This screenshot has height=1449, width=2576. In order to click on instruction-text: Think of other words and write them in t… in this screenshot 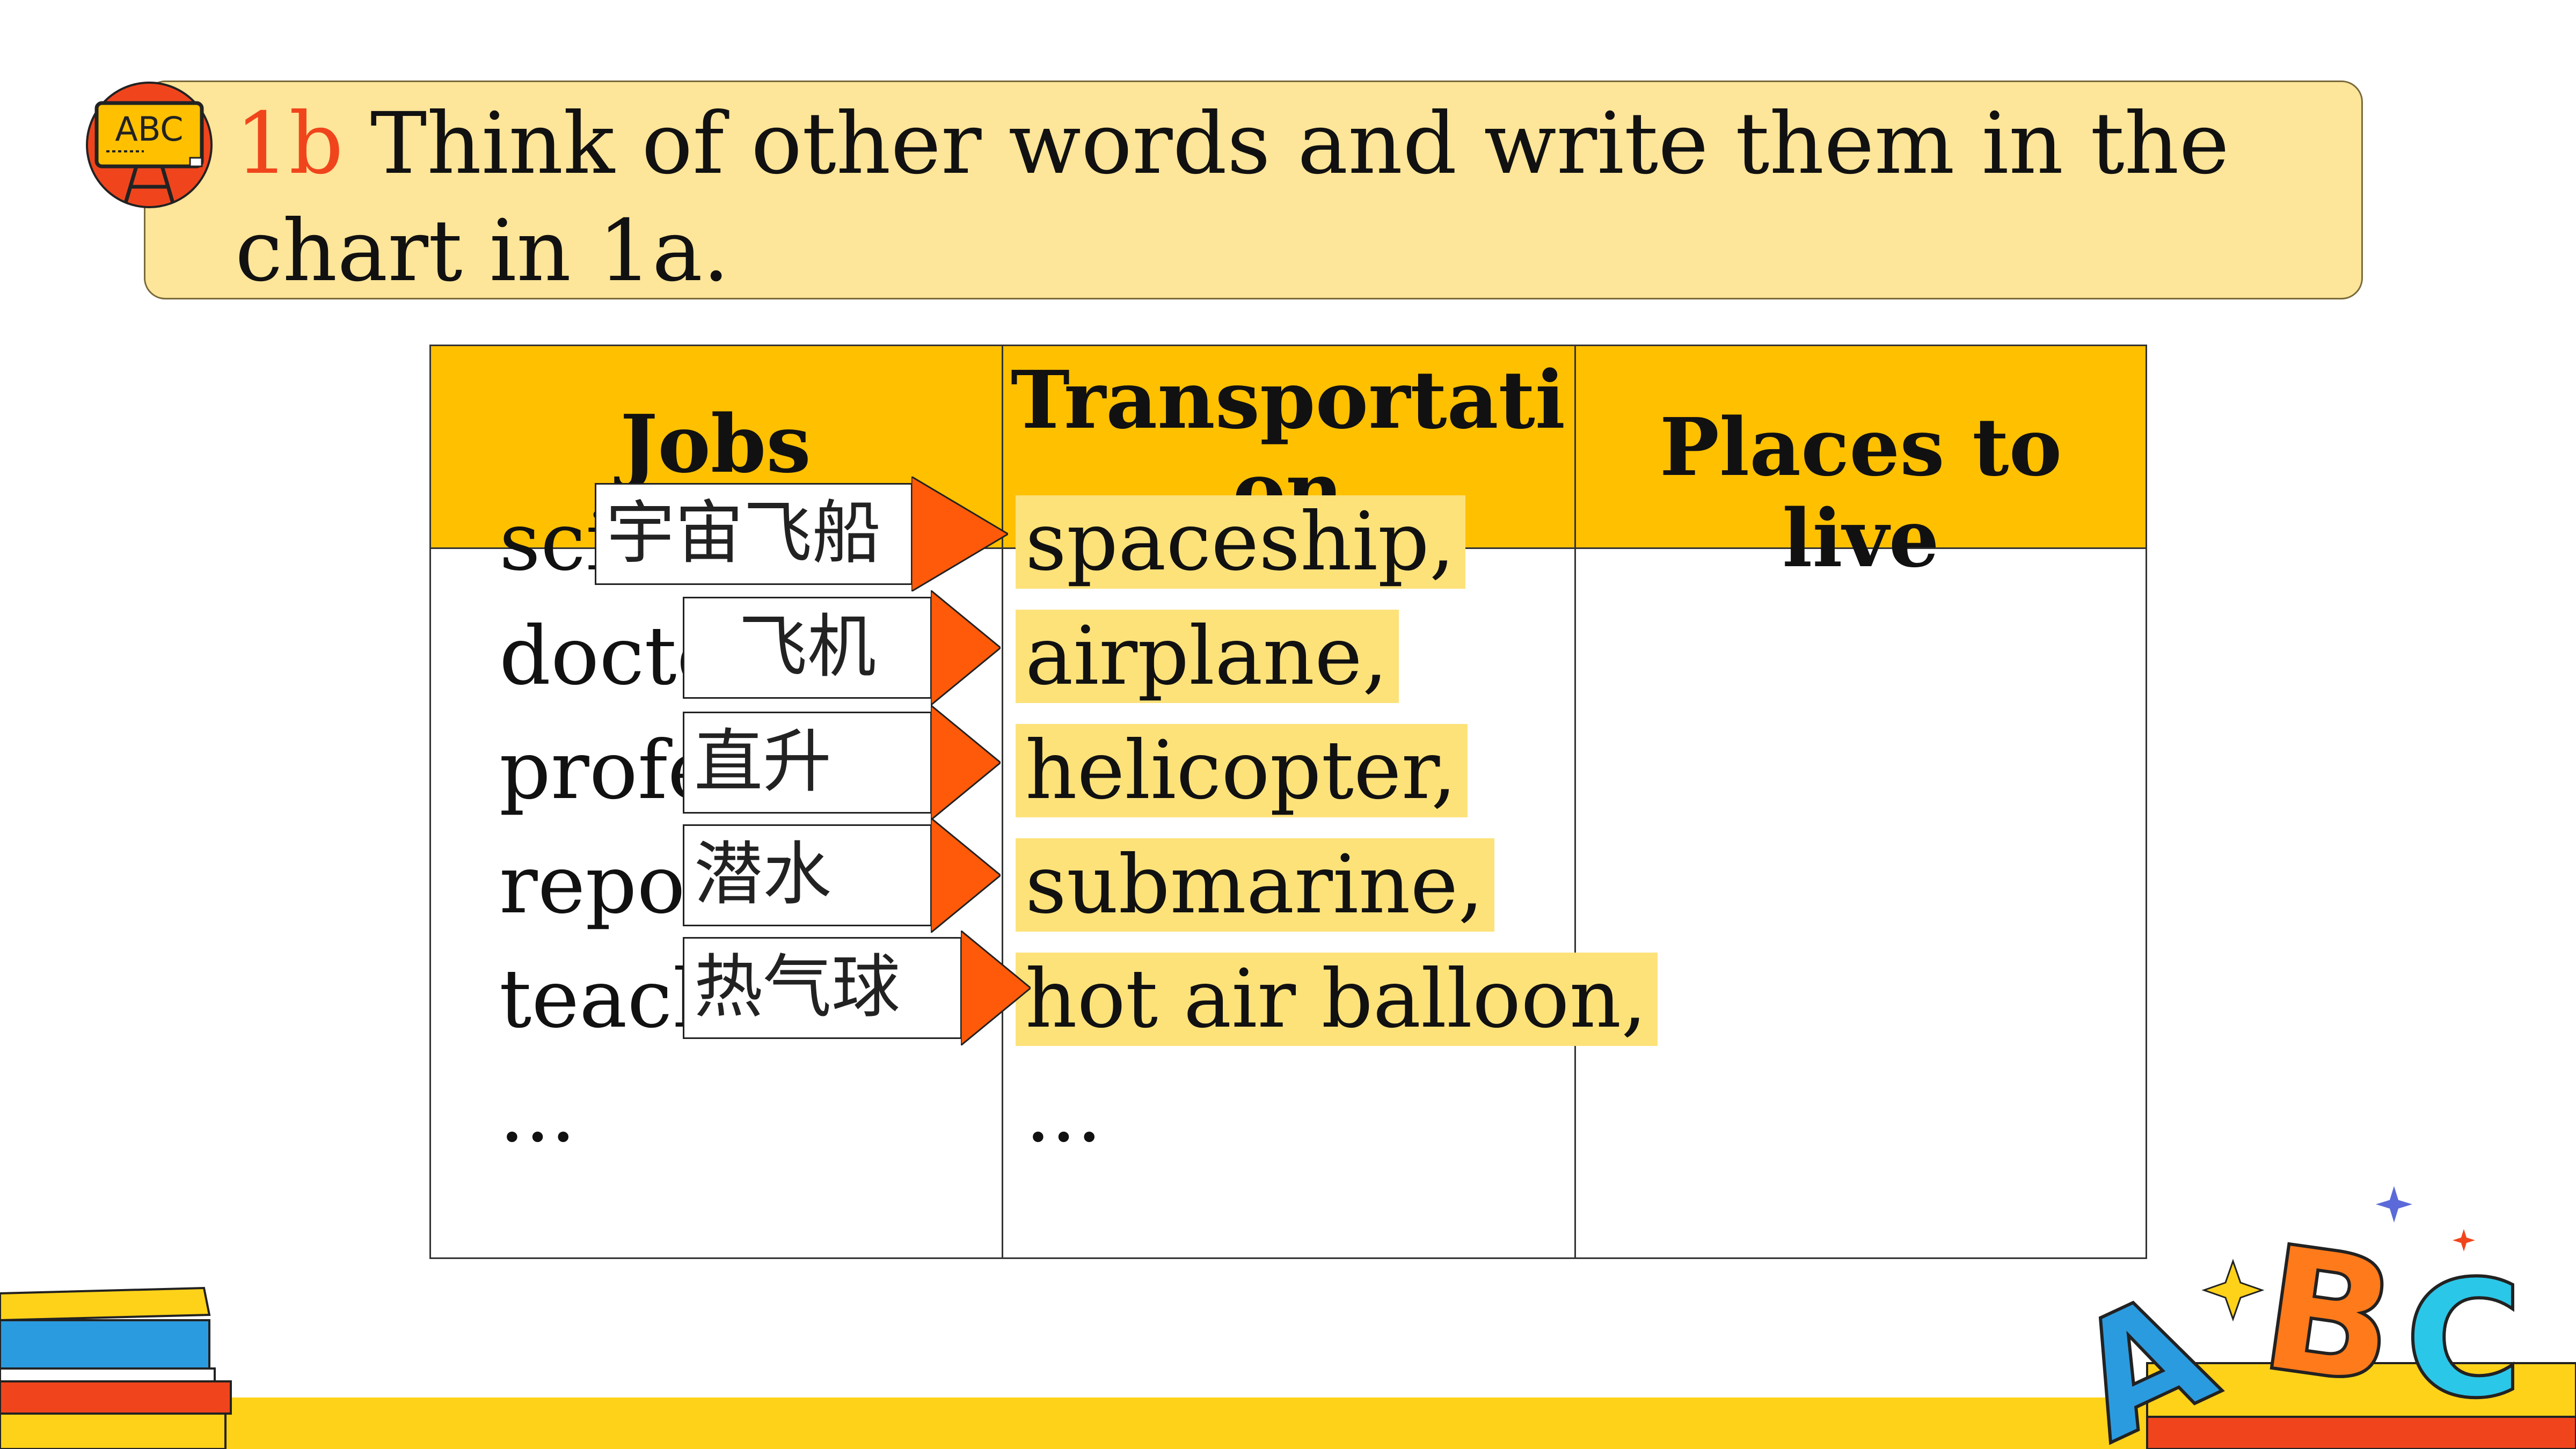, I will do `click(1232, 197)`.